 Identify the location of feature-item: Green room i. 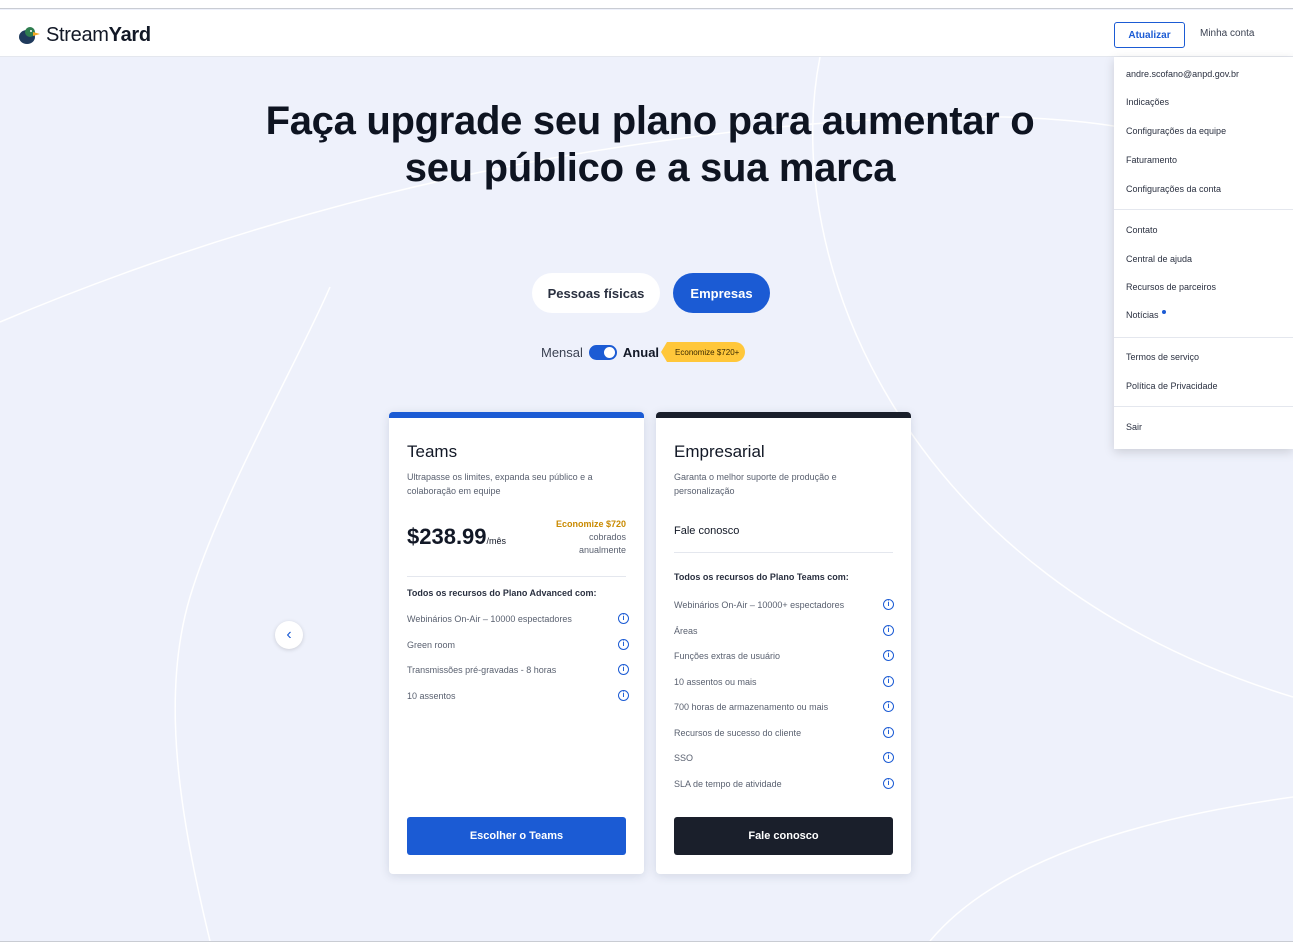
(518, 652).